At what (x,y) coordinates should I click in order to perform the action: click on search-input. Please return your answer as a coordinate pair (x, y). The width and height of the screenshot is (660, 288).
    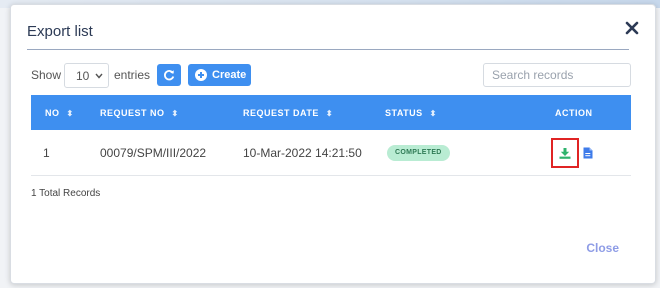
    Looking at the image, I should click on (557, 75).